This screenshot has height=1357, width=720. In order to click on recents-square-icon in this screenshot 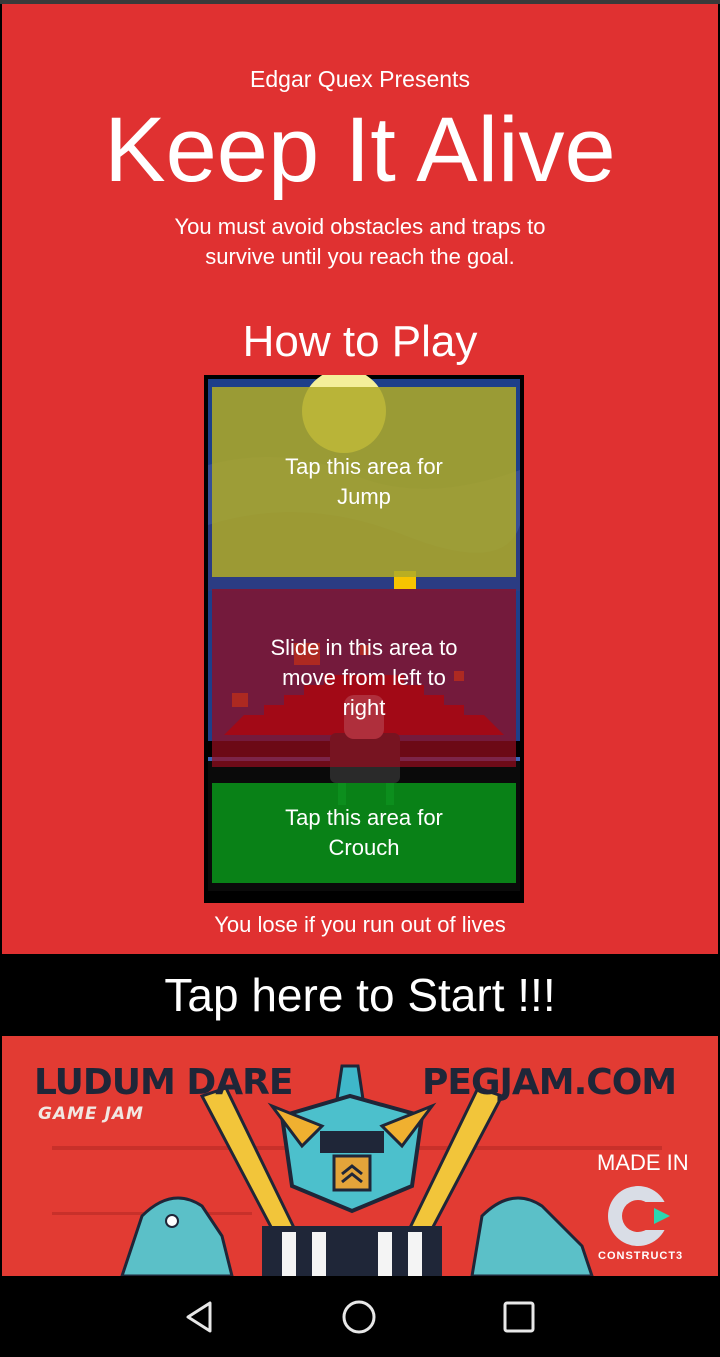, I will do `click(519, 1317)`.